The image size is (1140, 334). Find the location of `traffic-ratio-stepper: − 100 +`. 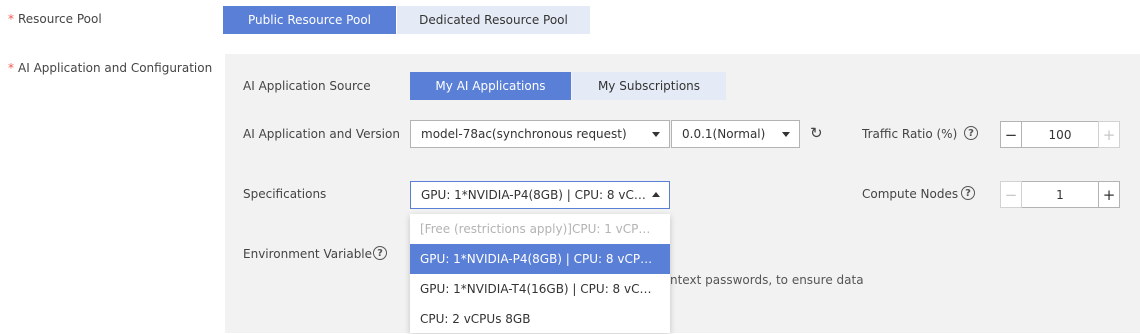

traffic-ratio-stepper: − 100 + is located at coordinates (1060, 134).